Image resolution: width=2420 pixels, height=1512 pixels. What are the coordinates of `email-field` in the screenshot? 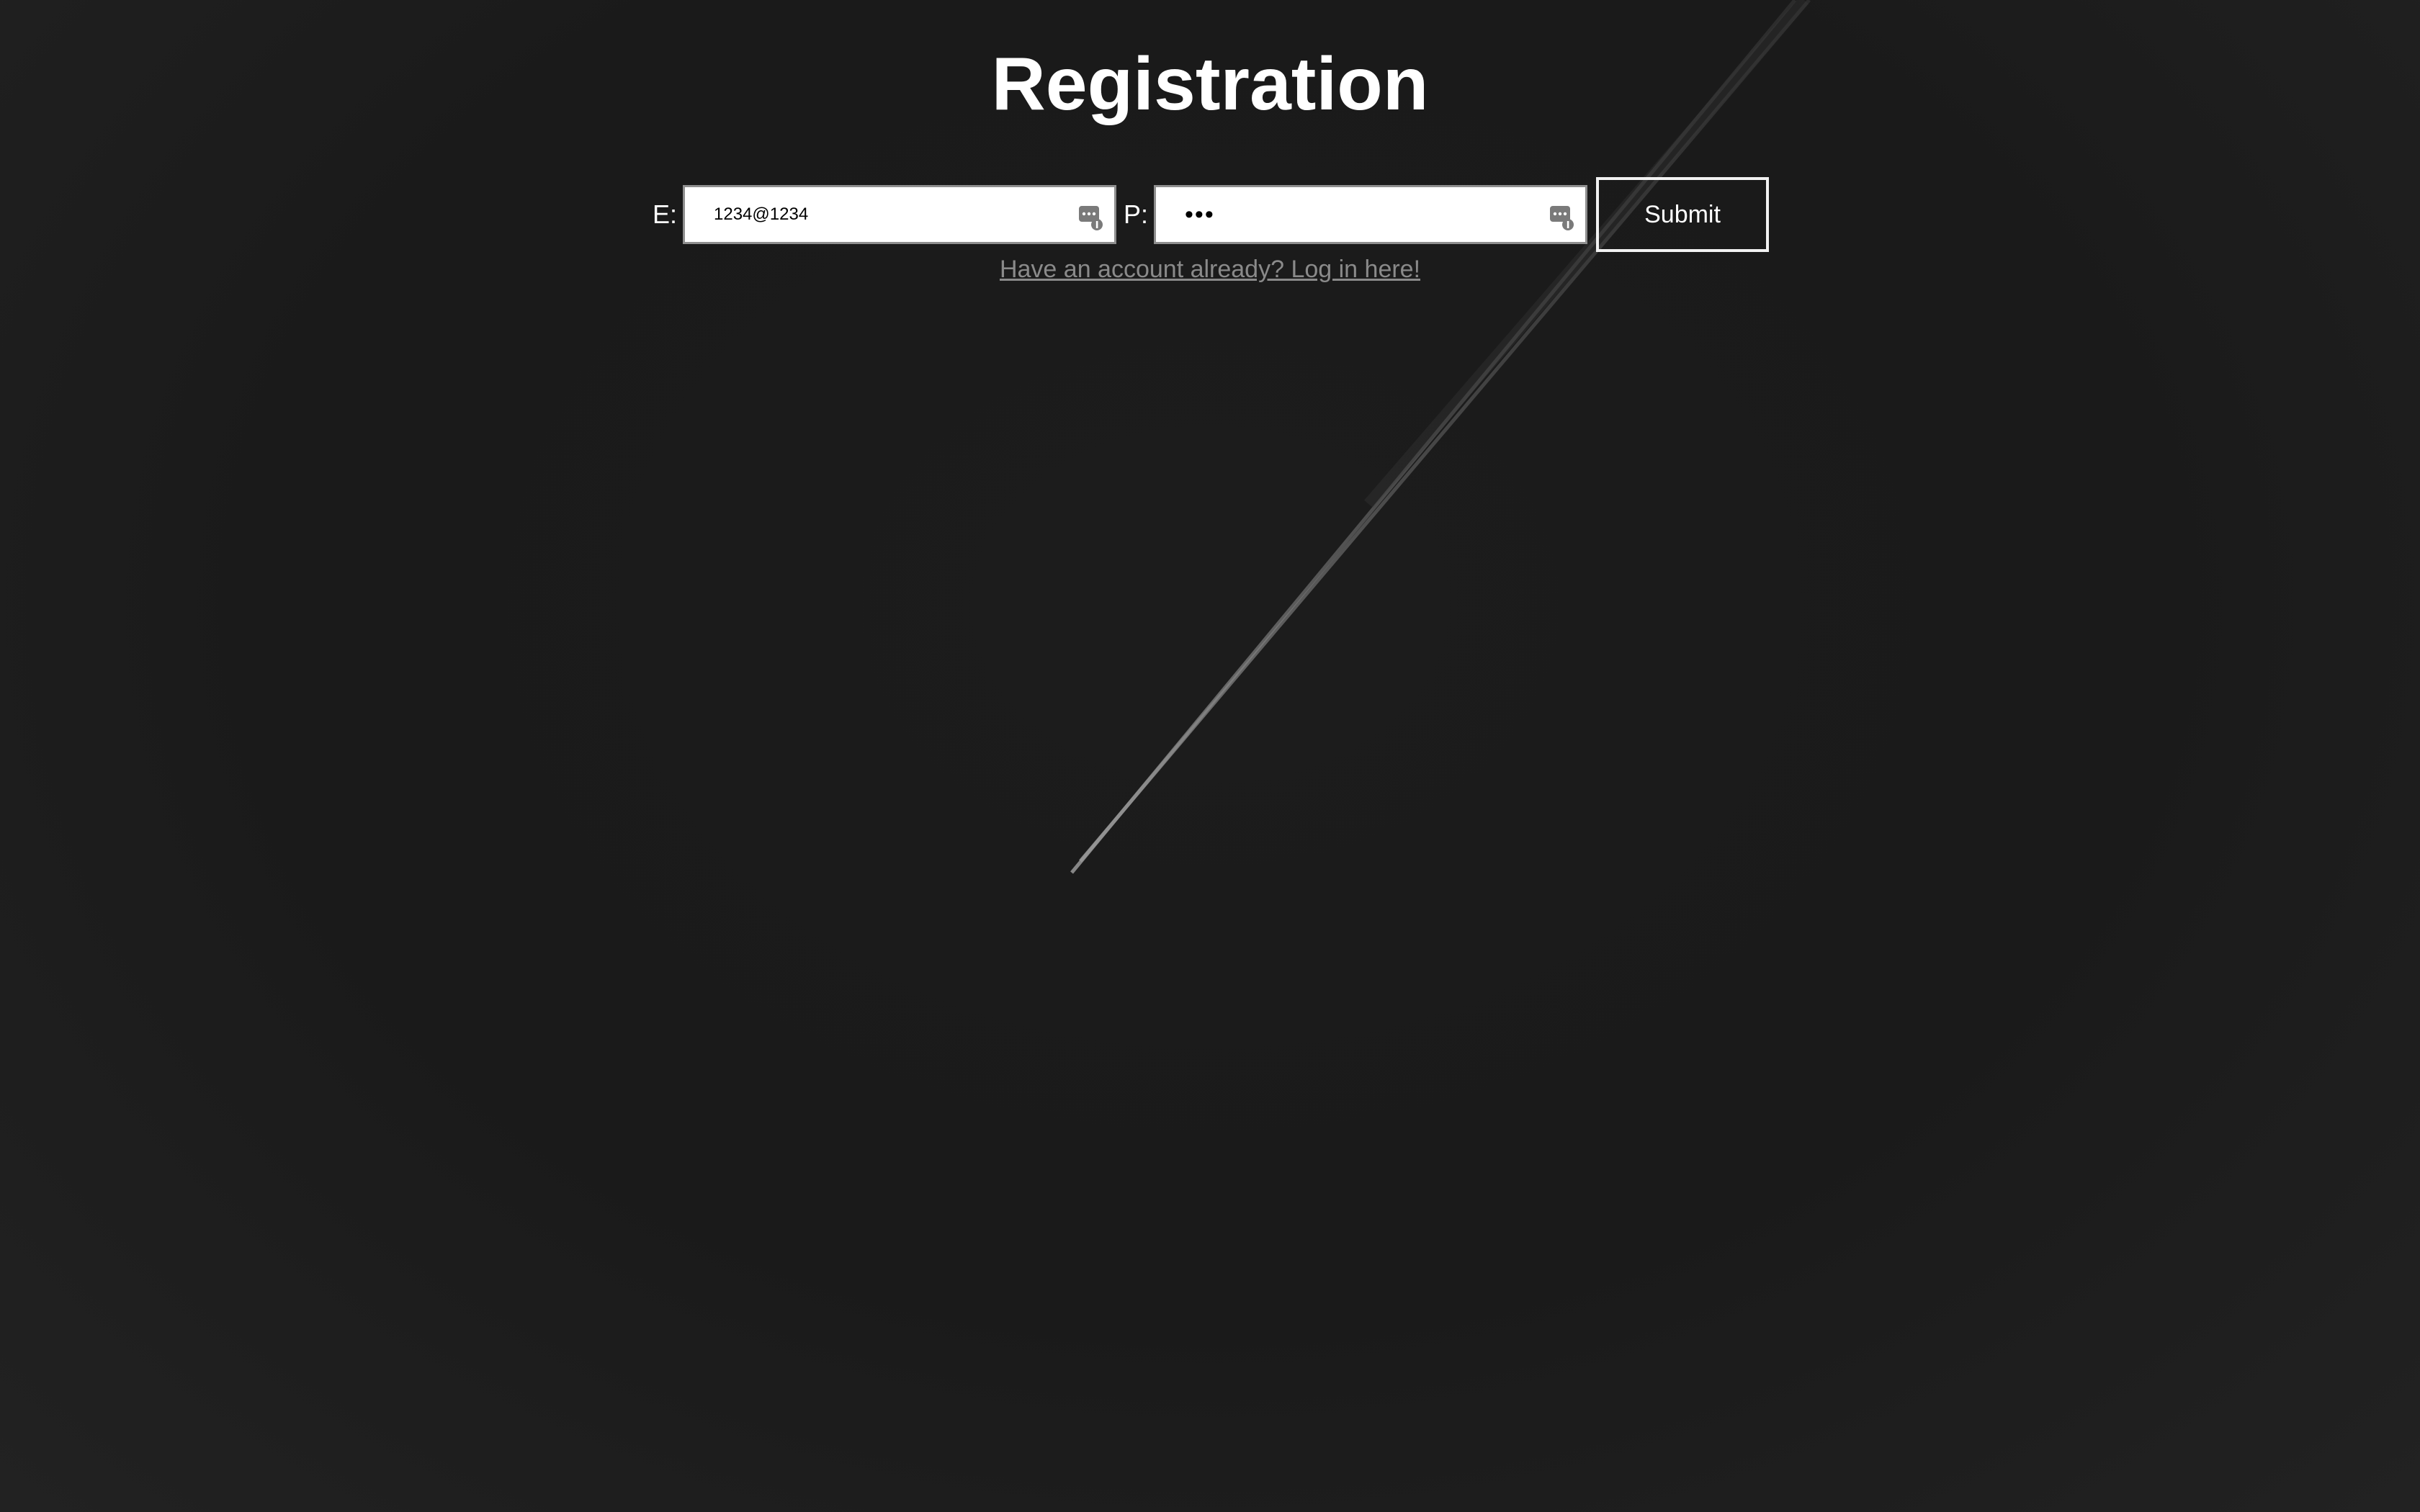 It's located at (900, 214).